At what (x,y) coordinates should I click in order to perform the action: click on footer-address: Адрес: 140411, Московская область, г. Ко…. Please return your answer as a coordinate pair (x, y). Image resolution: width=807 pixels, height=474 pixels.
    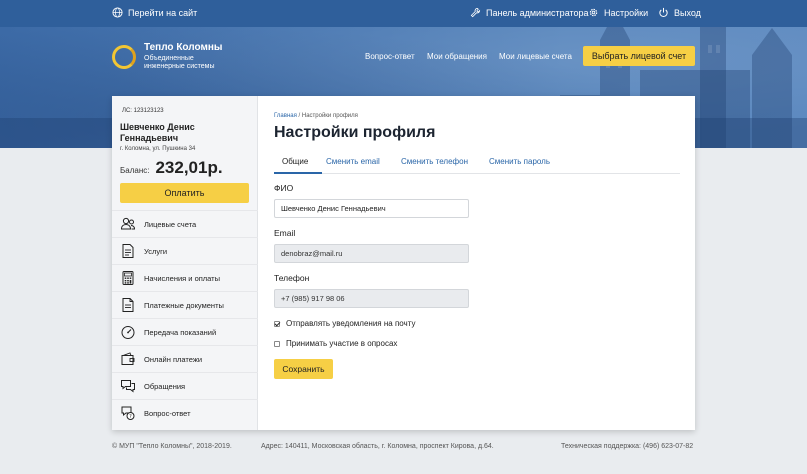
    Looking at the image, I should click on (377, 446).